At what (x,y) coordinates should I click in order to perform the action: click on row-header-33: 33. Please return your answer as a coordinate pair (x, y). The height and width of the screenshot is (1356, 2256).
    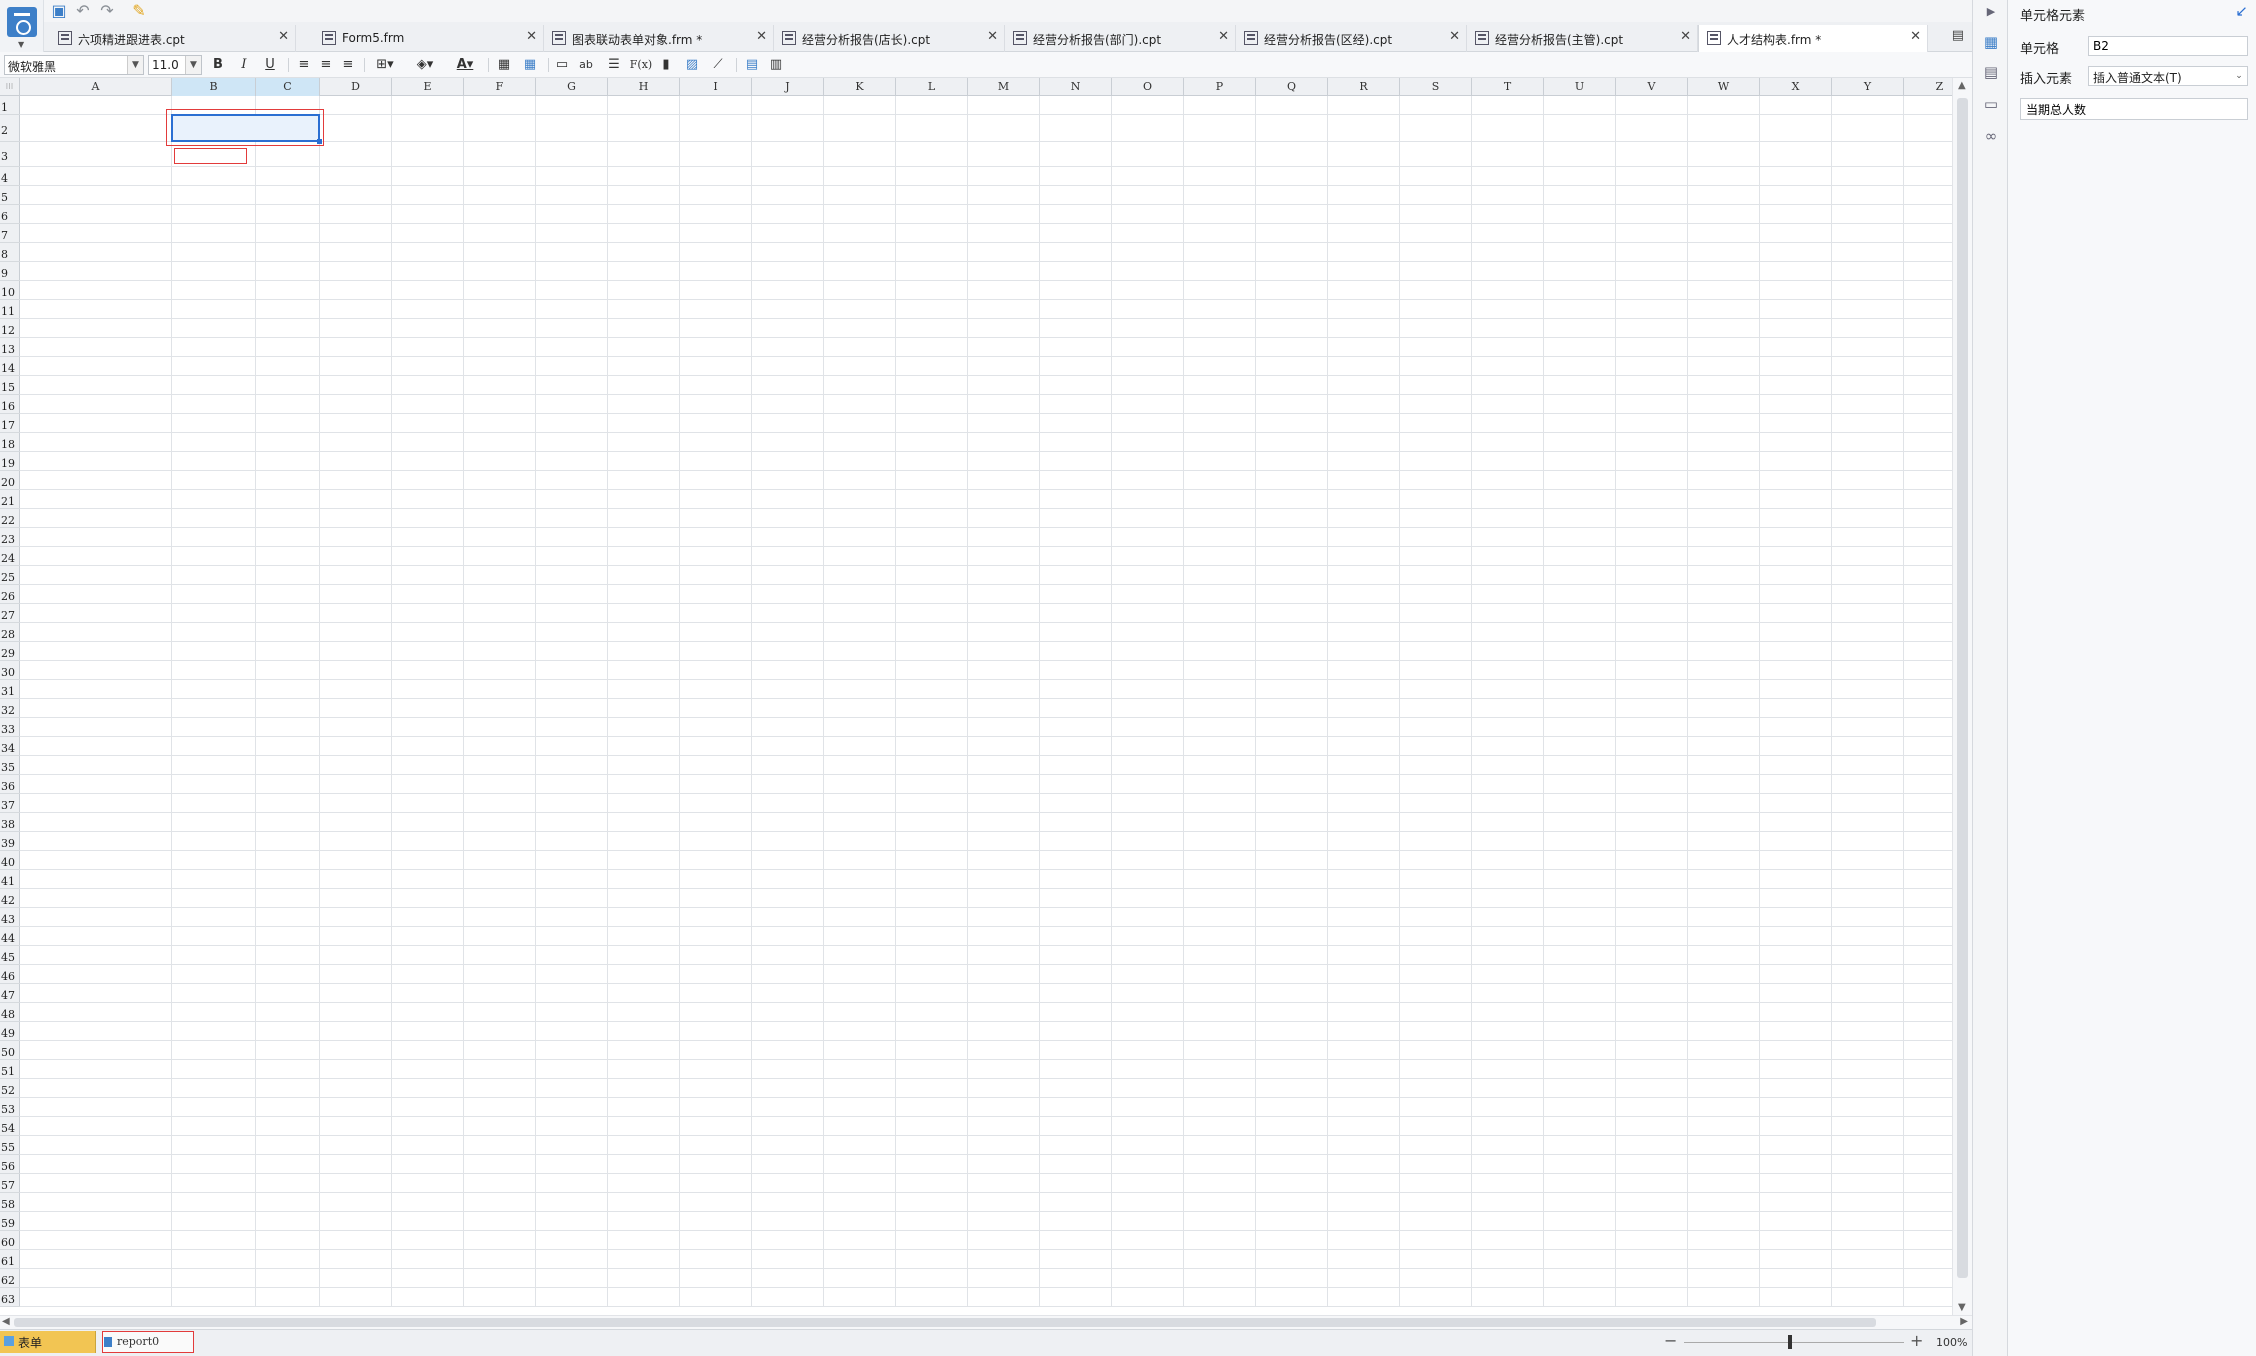
    Looking at the image, I should click on (10, 727).